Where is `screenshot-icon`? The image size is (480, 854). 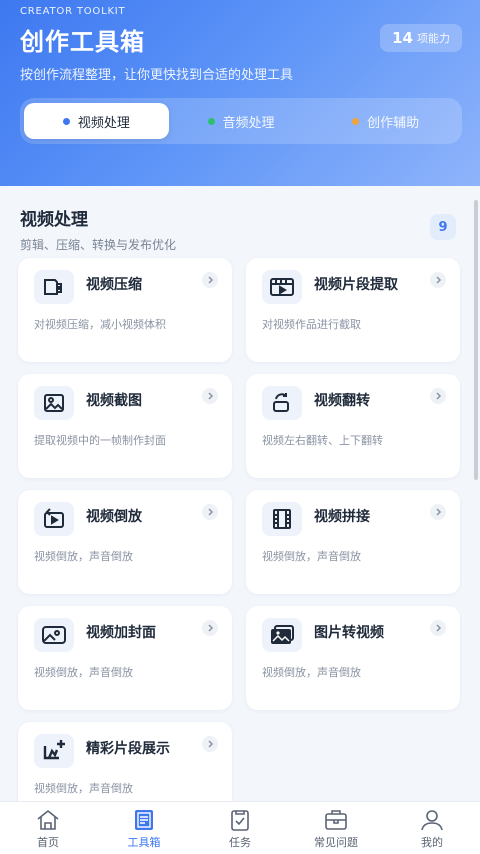
screenshot-icon is located at coordinates (54, 403).